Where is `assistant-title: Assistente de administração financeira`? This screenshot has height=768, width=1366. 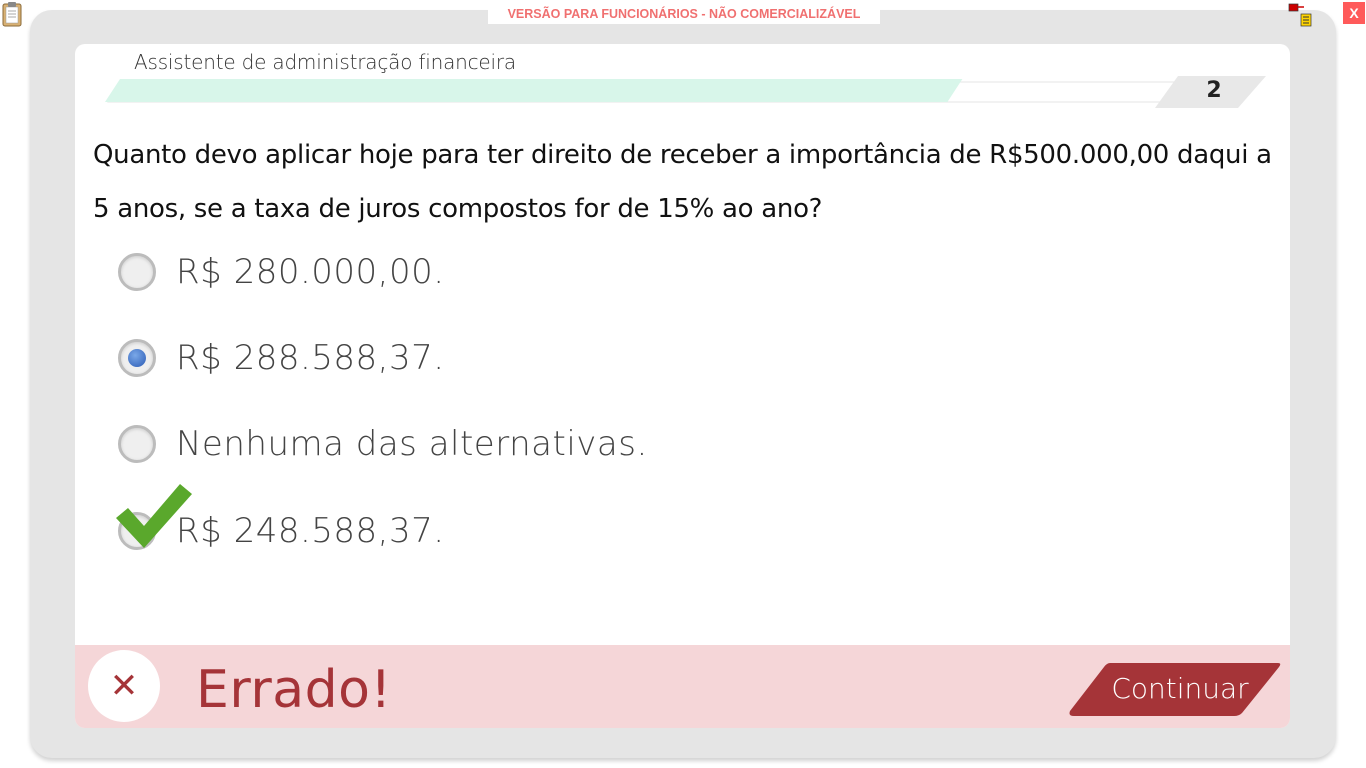 assistant-title: Assistente de administração financeira is located at coordinates (325, 62).